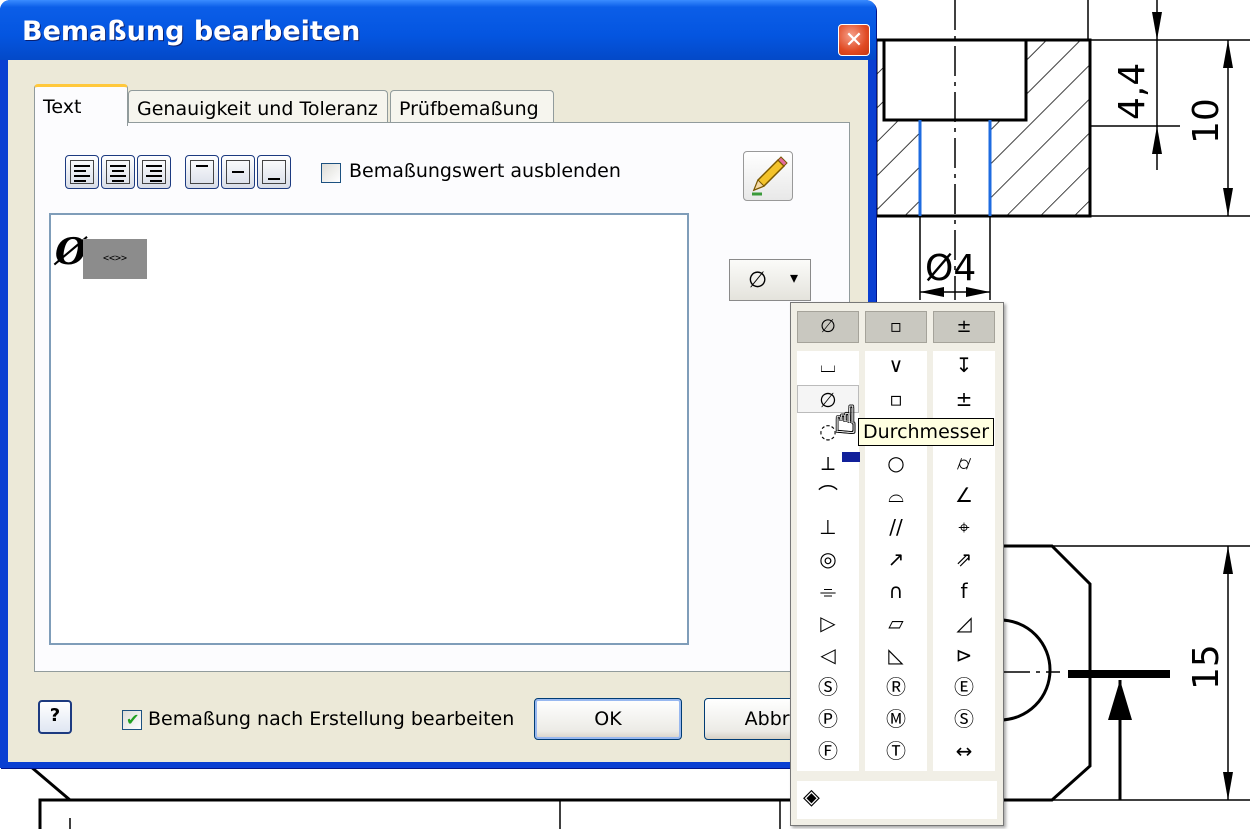 The image size is (1250, 829). Describe the element at coordinates (964, 495) in the screenshot. I see `angularity-symbol: ∠` at that location.